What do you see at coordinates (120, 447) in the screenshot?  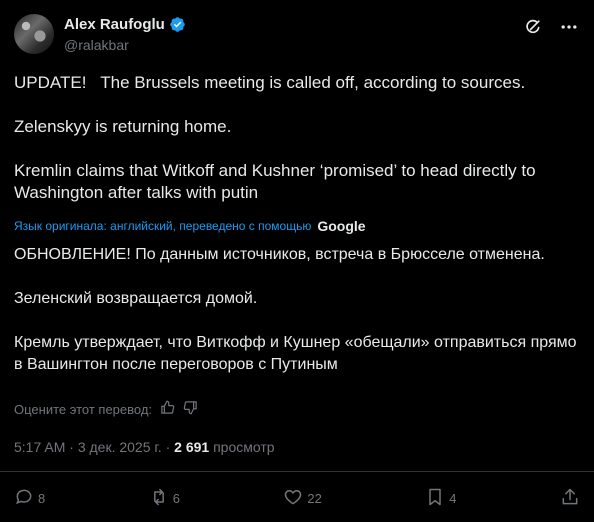 I see `tweet-date: 3 дек. 2025 г.` at bounding box center [120, 447].